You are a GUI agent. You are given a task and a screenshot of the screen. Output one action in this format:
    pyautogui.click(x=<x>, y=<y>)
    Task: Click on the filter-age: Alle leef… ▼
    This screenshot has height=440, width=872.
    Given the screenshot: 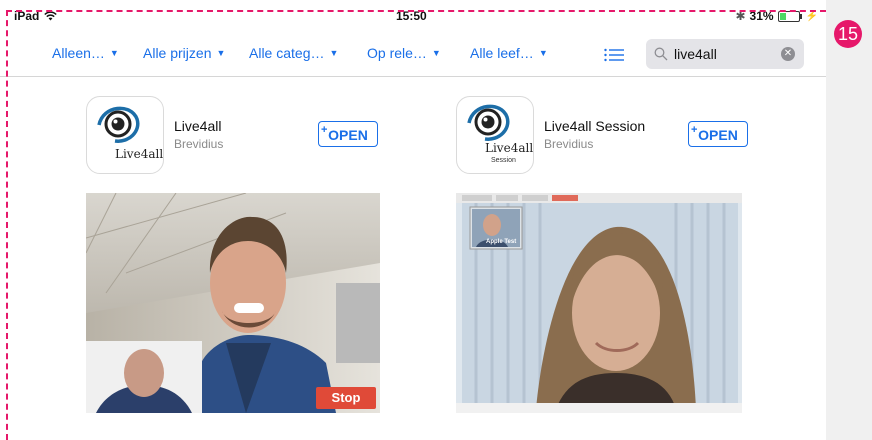 What is the action you would take?
    pyautogui.click(x=509, y=53)
    